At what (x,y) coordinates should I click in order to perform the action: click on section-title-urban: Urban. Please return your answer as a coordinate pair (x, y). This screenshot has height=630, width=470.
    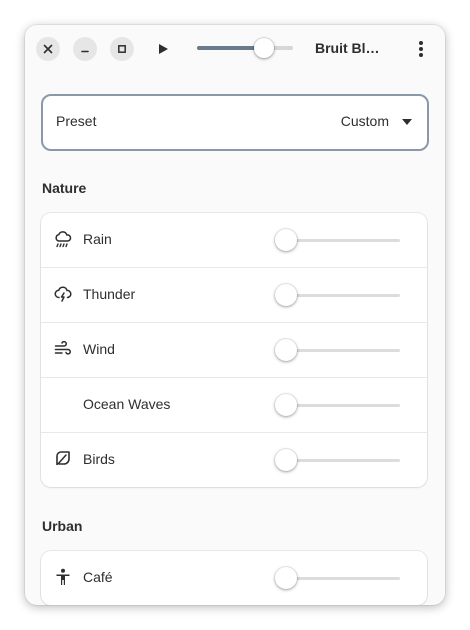
    Looking at the image, I should click on (62, 526).